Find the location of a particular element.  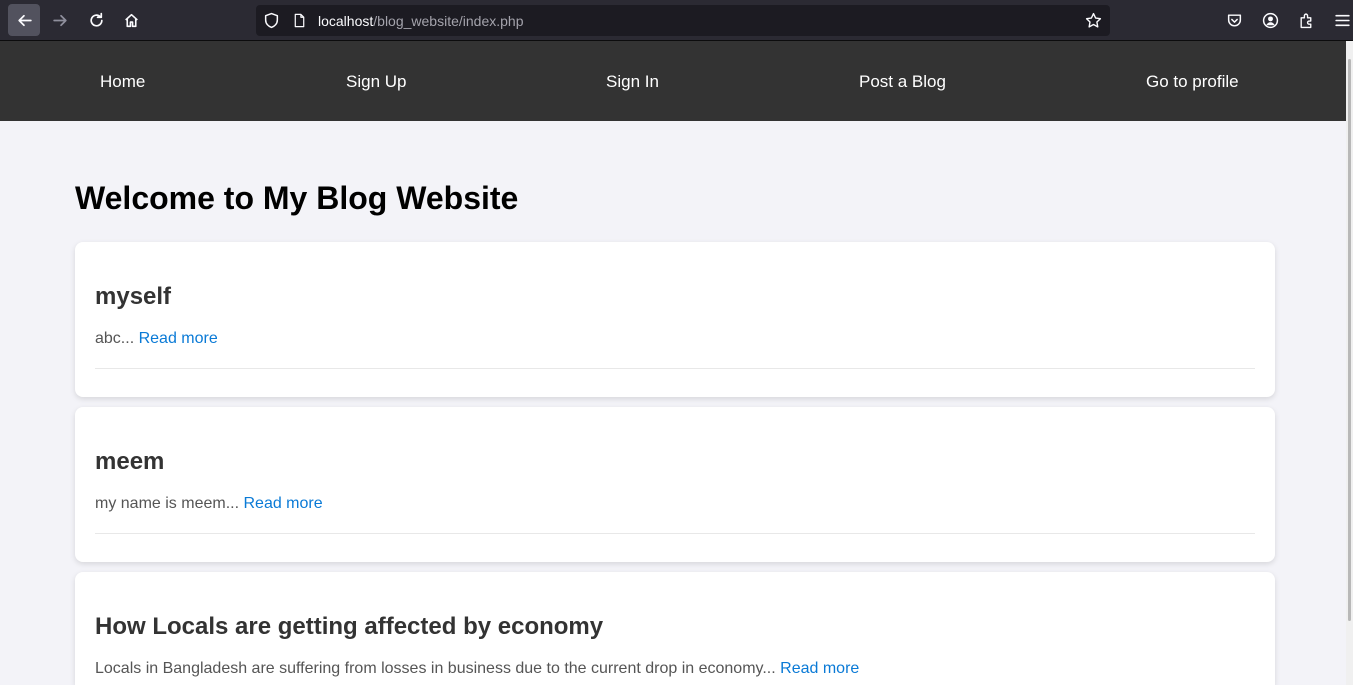

shield-icon is located at coordinates (271, 20).